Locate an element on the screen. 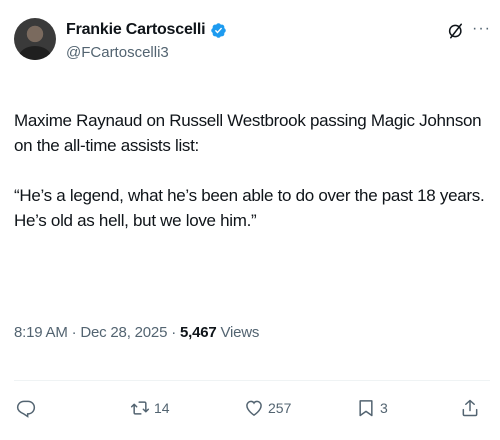  verified-badge-icon is located at coordinates (219, 30).